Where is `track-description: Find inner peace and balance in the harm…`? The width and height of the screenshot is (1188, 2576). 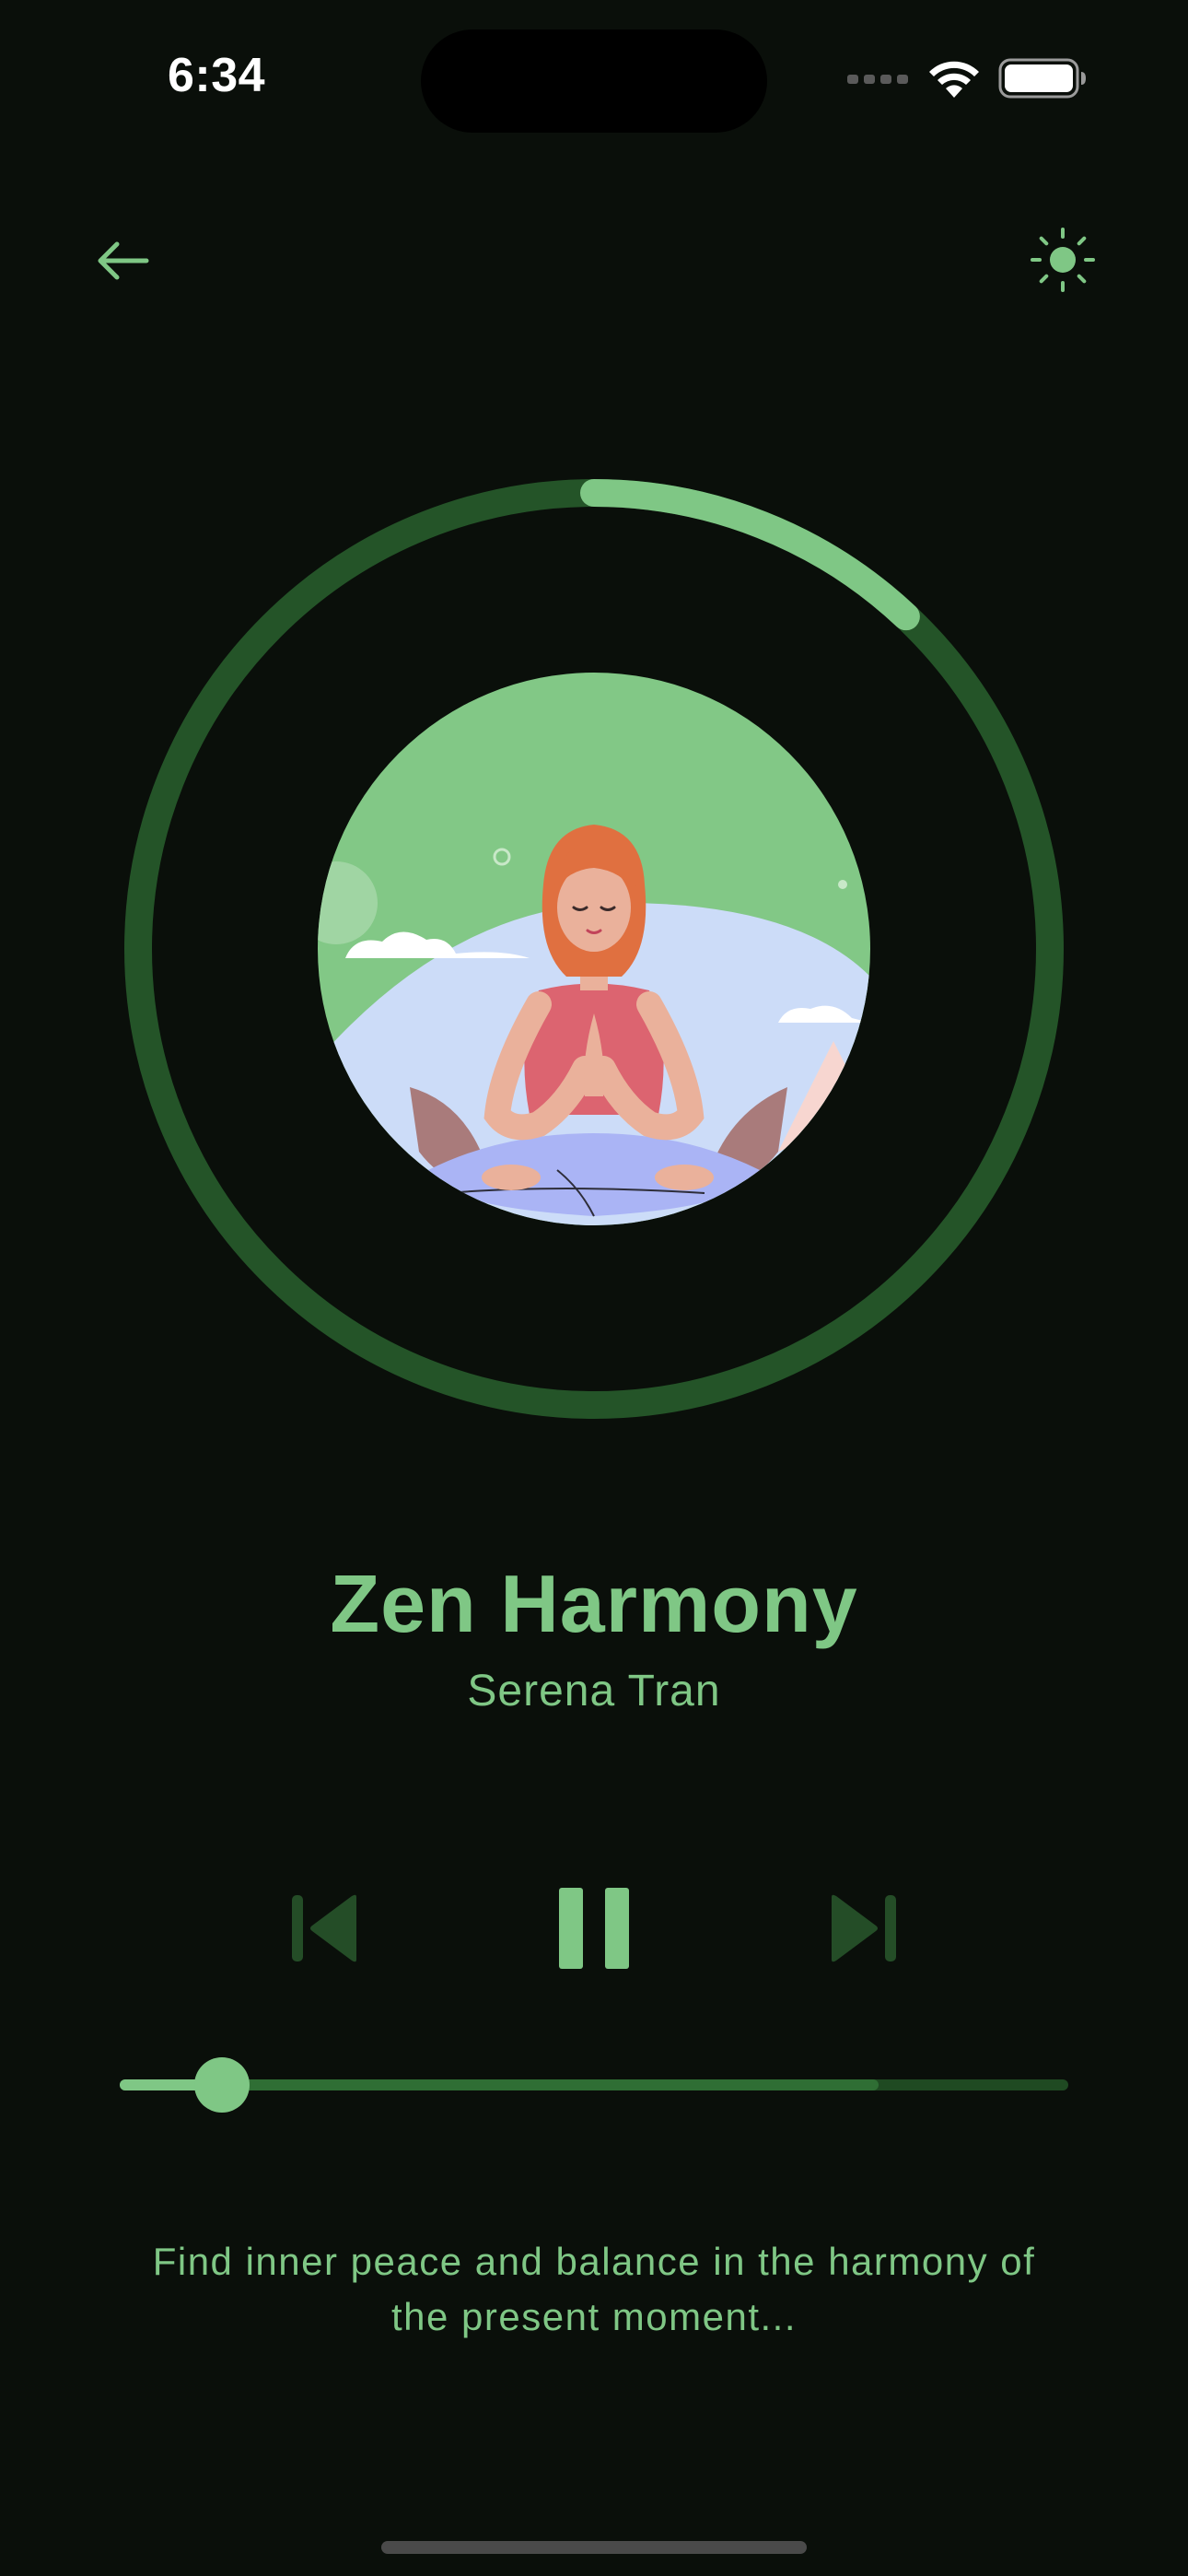 track-description: Find inner peace and balance in the harm… is located at coordinates (594, 2289).